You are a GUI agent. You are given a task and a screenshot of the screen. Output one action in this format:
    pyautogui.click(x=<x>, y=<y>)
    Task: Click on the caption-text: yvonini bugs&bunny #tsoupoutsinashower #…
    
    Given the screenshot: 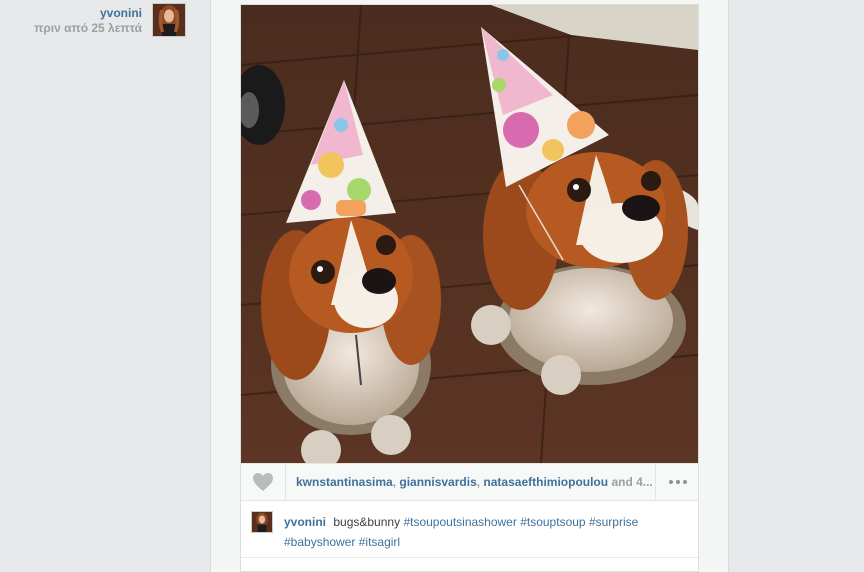 What is the action you would take?
    pyautogui.click(x=481, y=532)
    